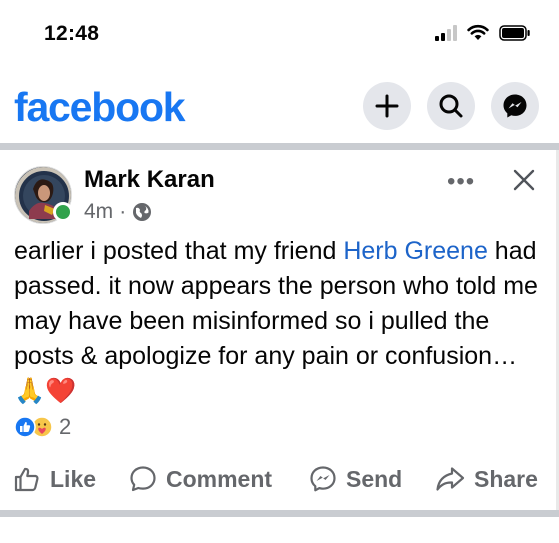 This screenshot has width=559, height=543. I want to click on create-button, so click(387, 106).